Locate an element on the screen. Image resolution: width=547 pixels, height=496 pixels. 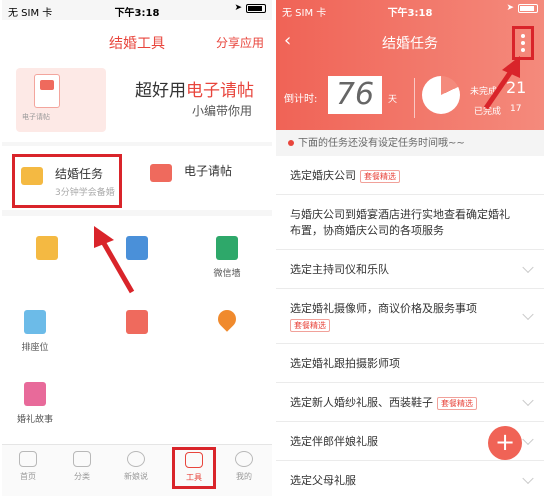
tab-label: 我的 is located at coordinates (244, 476).